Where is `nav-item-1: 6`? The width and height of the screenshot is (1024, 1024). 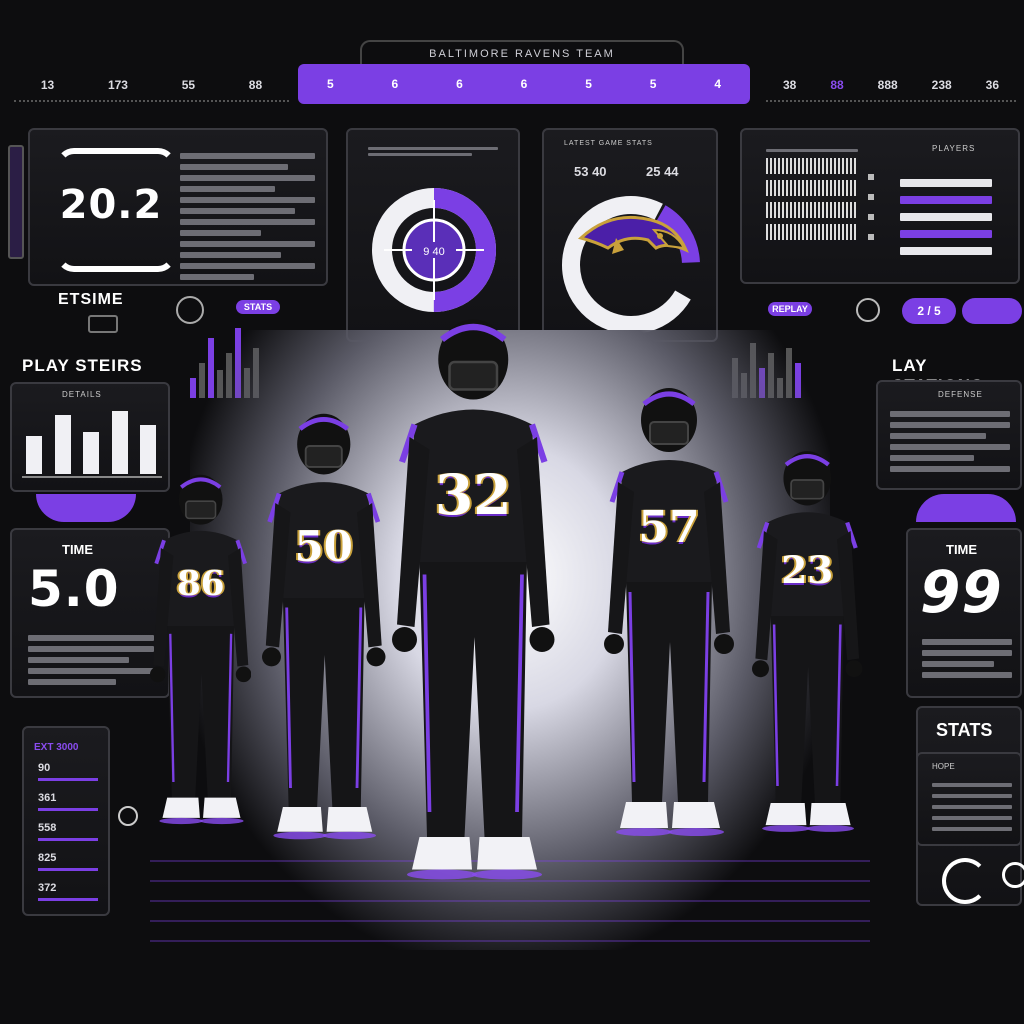
nav-item-1: 6 is located at coordinates (395, 84).